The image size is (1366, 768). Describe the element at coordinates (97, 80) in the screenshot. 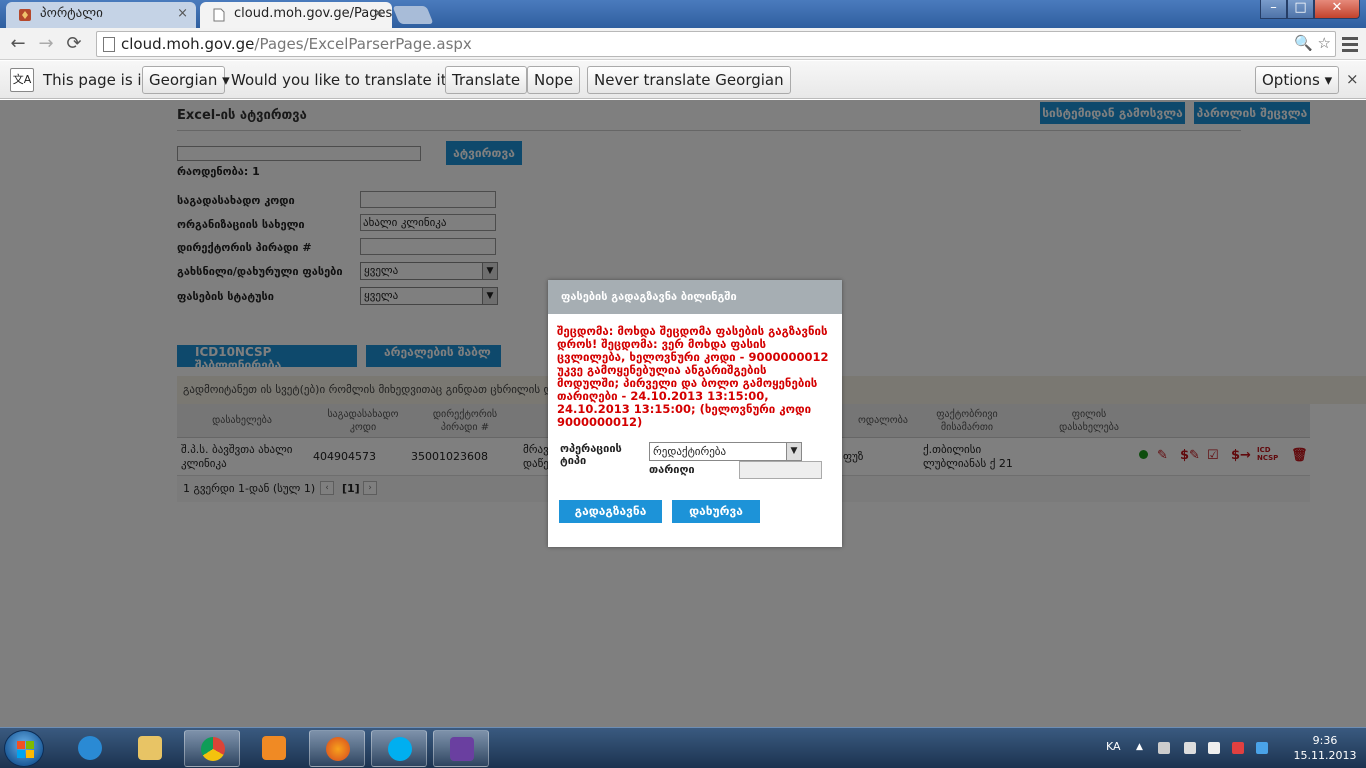

I see `translate-prefix: This page is in` at that location.